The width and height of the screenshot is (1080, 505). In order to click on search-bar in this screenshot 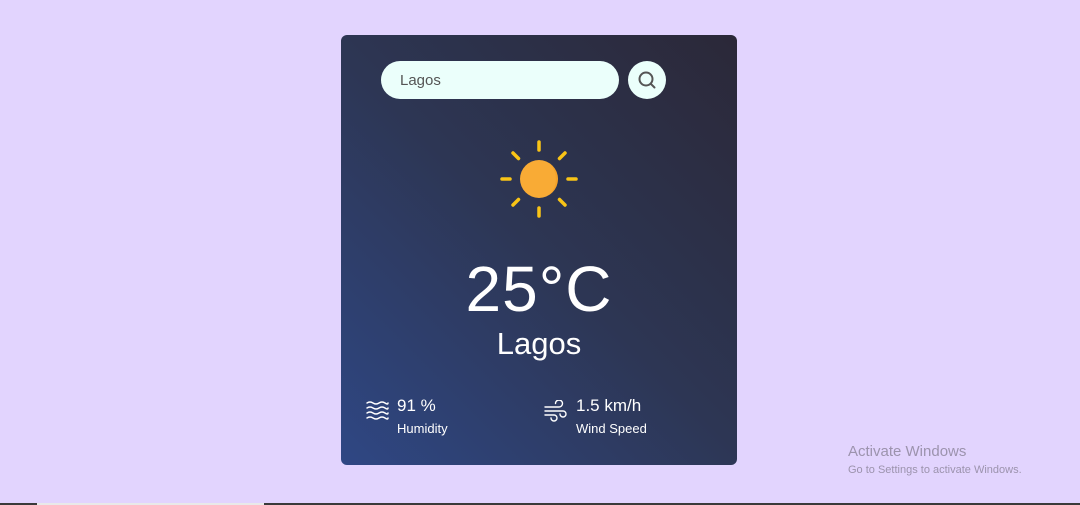, I will do `click(523, 80)`.